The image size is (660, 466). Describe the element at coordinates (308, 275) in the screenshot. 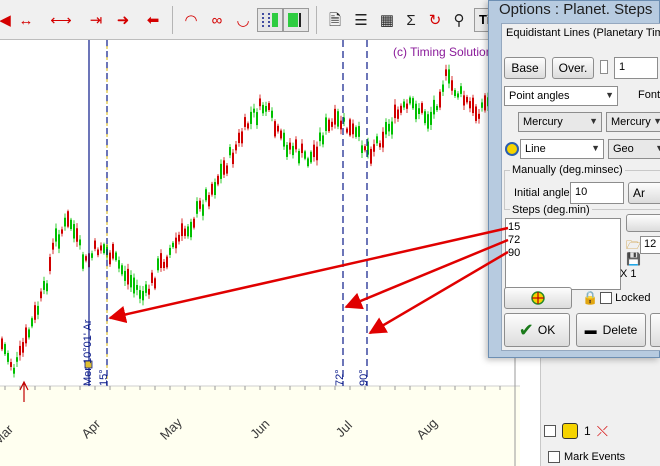

I see `arrow-to-15-line` at that location.